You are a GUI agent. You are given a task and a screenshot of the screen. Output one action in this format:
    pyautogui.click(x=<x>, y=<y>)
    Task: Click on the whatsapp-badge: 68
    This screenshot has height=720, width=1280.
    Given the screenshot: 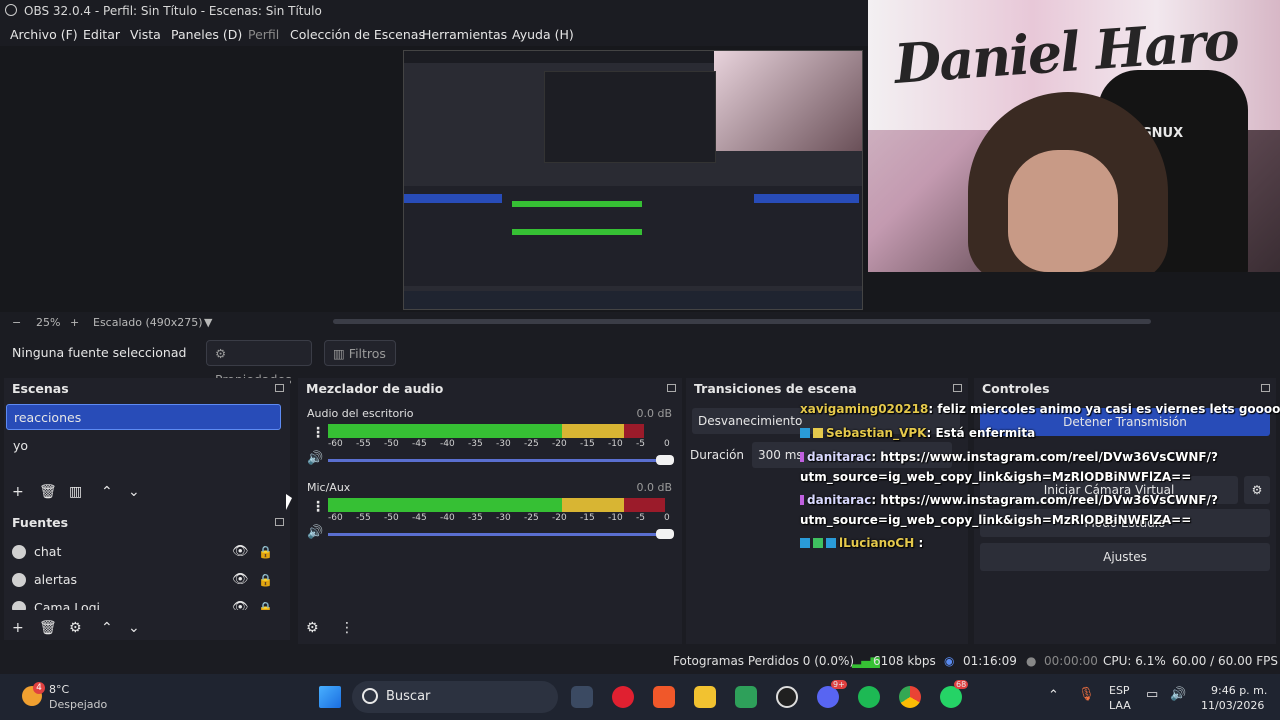 What is the action you would take?
    pyautogui.click(x=961, y=684)
    